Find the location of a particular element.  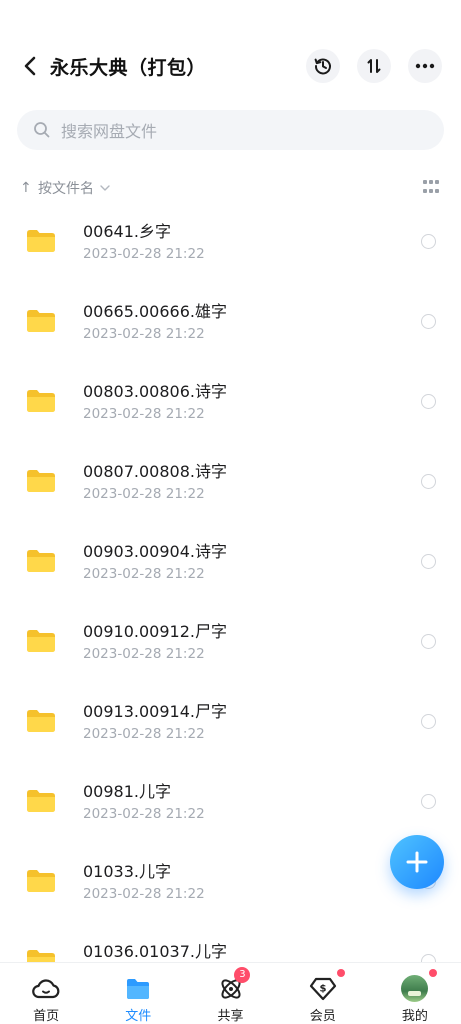

file-name: 00641.乡字 is located at coordinates (127, 231).